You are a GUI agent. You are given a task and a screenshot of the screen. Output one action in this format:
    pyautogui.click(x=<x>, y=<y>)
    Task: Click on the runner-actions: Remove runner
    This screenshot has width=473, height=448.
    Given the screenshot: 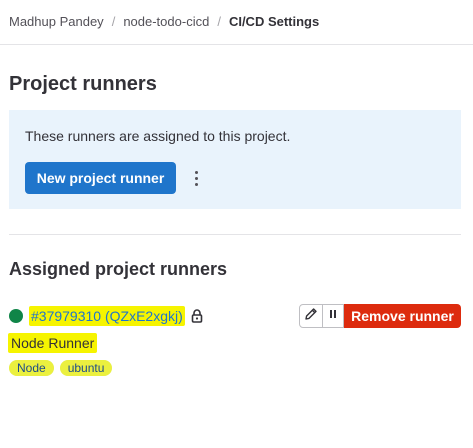 What is the action you would take?
    pyautogui.click(x=380, y=316)
    